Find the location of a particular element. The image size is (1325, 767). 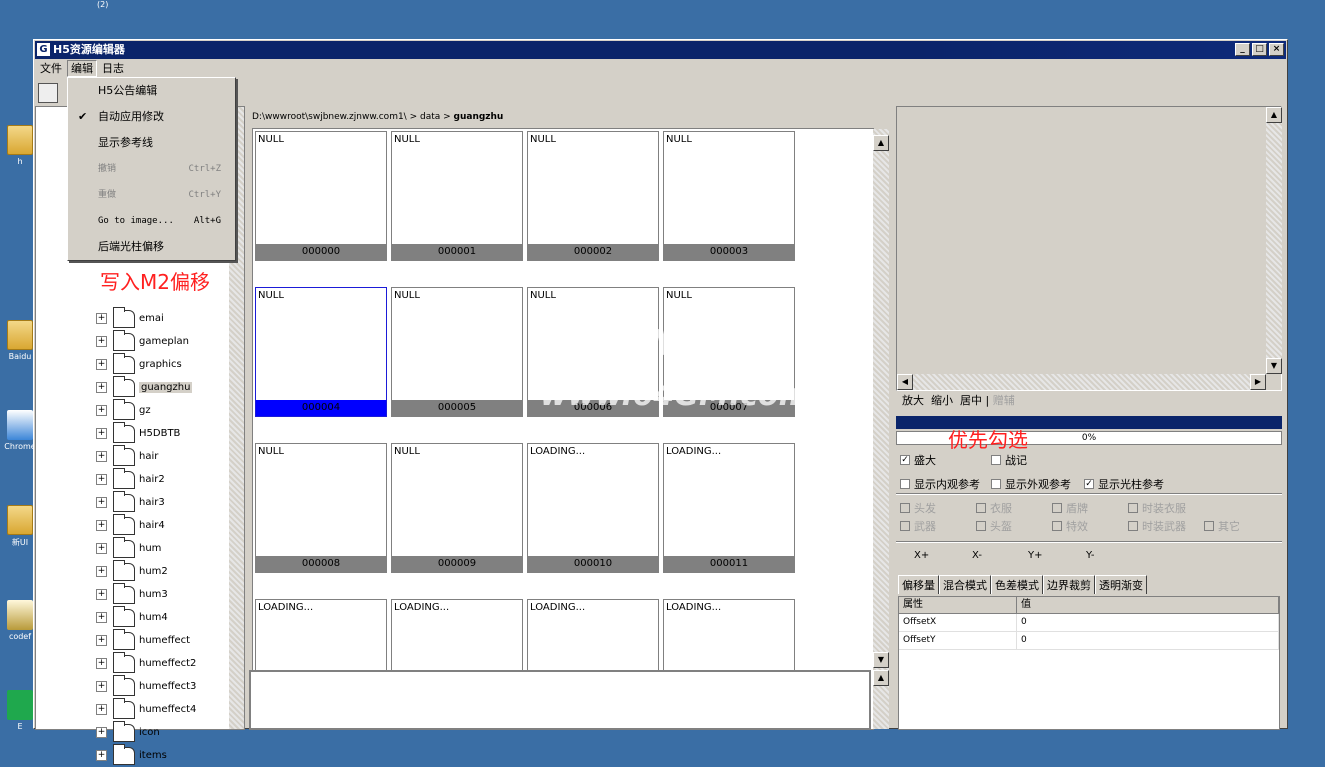

tree-item: + hum3 is located at coordinates (132, 594).